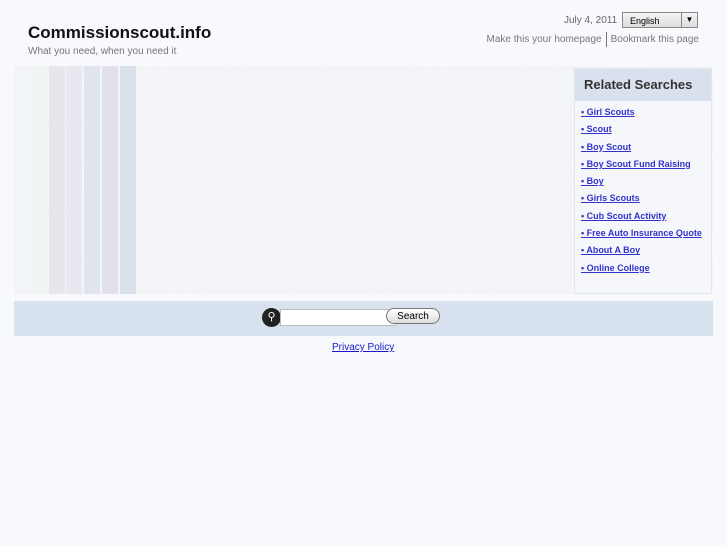 This screenshot has width=727, height=545. Describe the element at coordinates (636, 164) in the screenshot. I see `related-link: • Boy Scout Fund Raising` at that location.